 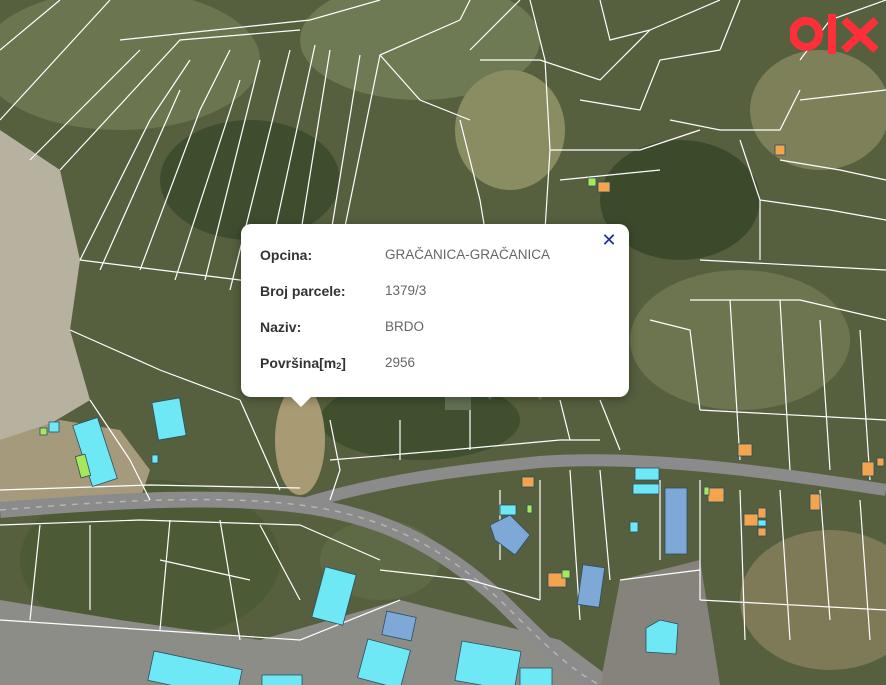 What do you see at coordinates (609, 240) in the screenshot?
I see `close-icon: ✕` at bounding box center [609, 240].